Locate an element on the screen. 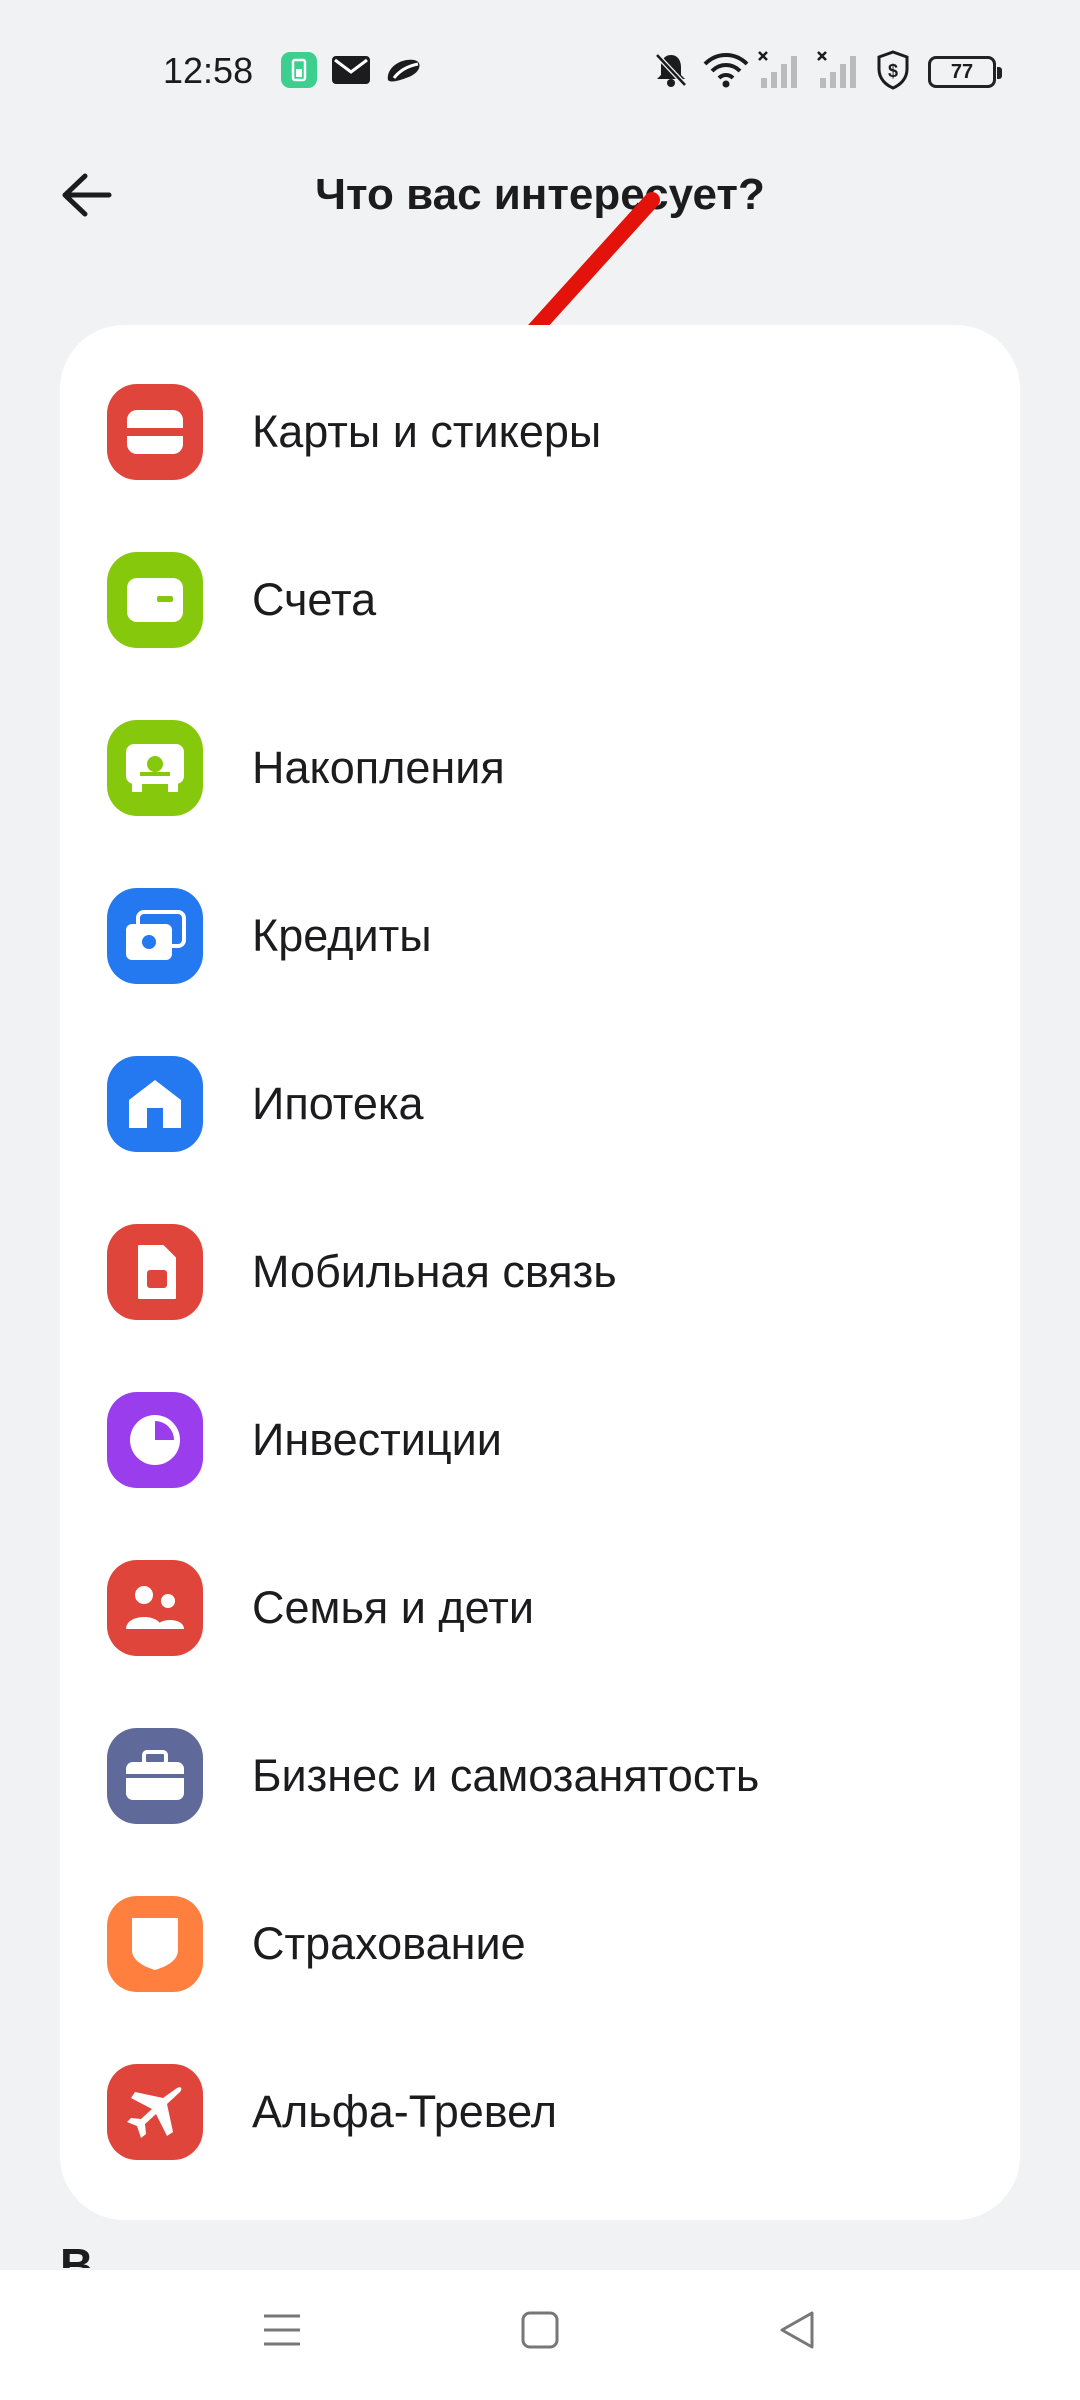 The height and width of the screenshot is (2400, 1080). menu-item-label: Инвестиции is located at coordinates (377, 1439).